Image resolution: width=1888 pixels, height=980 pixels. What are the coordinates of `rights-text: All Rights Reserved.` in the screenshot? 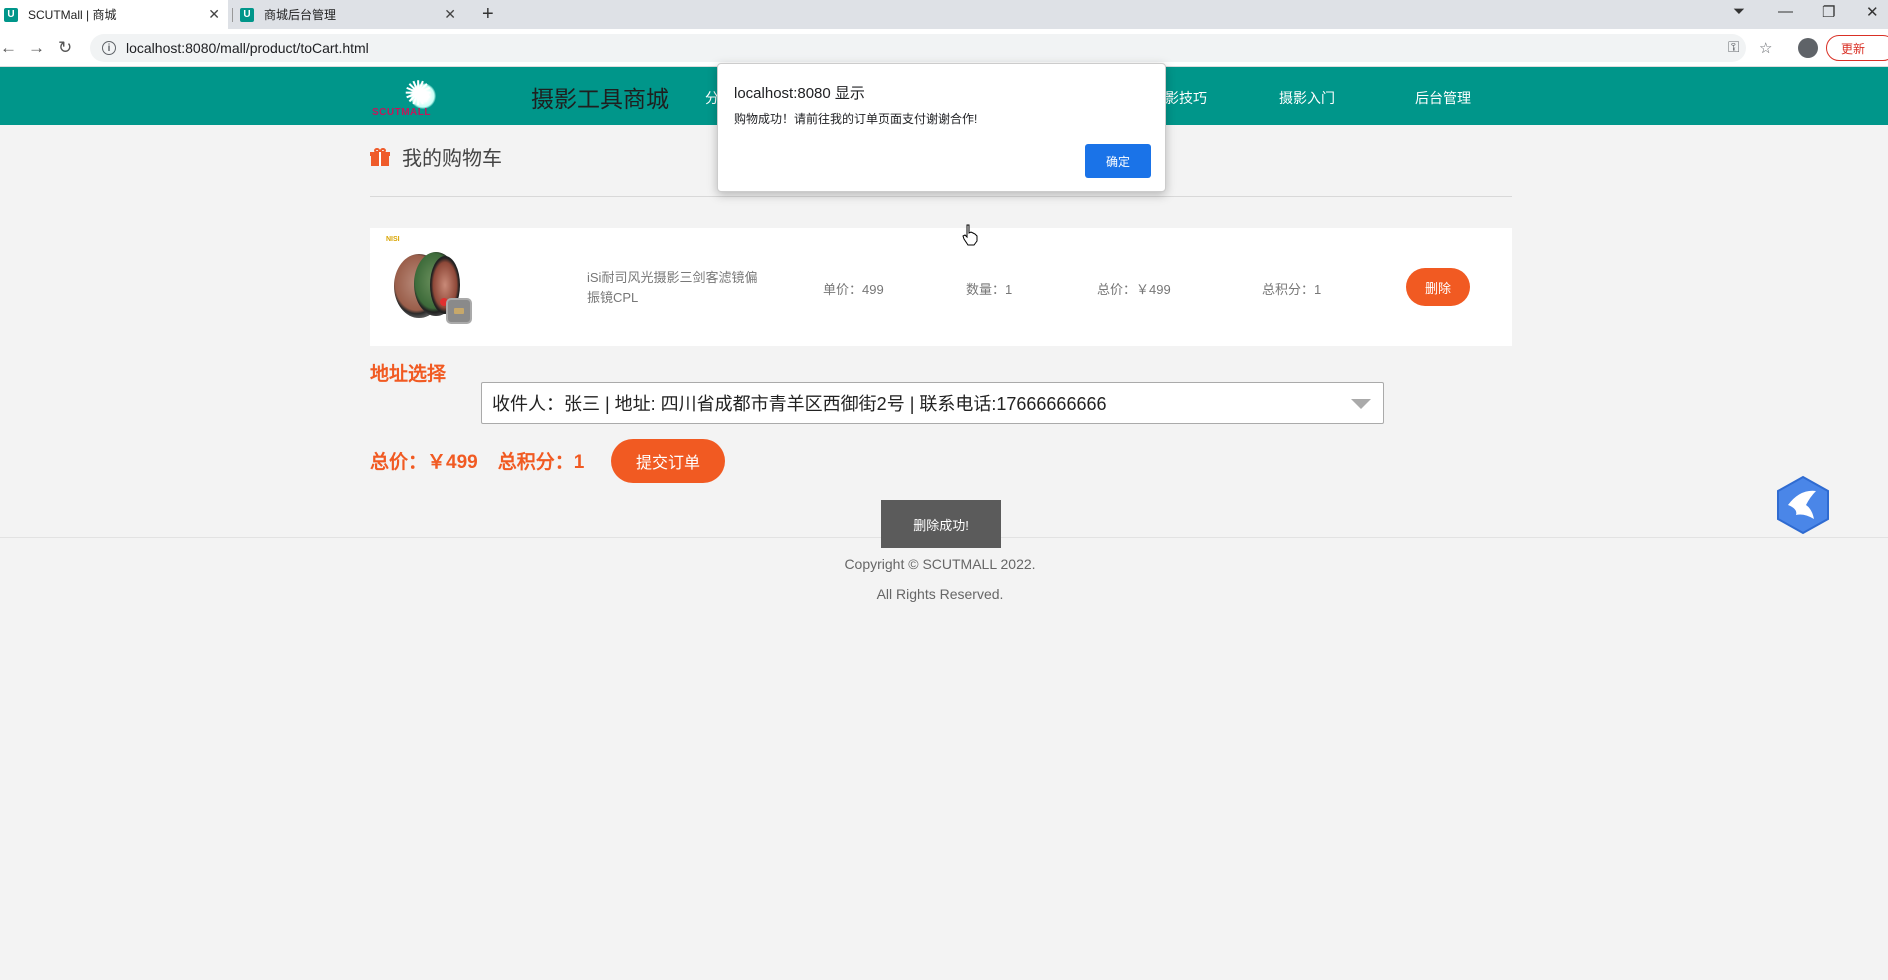 It's located at (940, 594).